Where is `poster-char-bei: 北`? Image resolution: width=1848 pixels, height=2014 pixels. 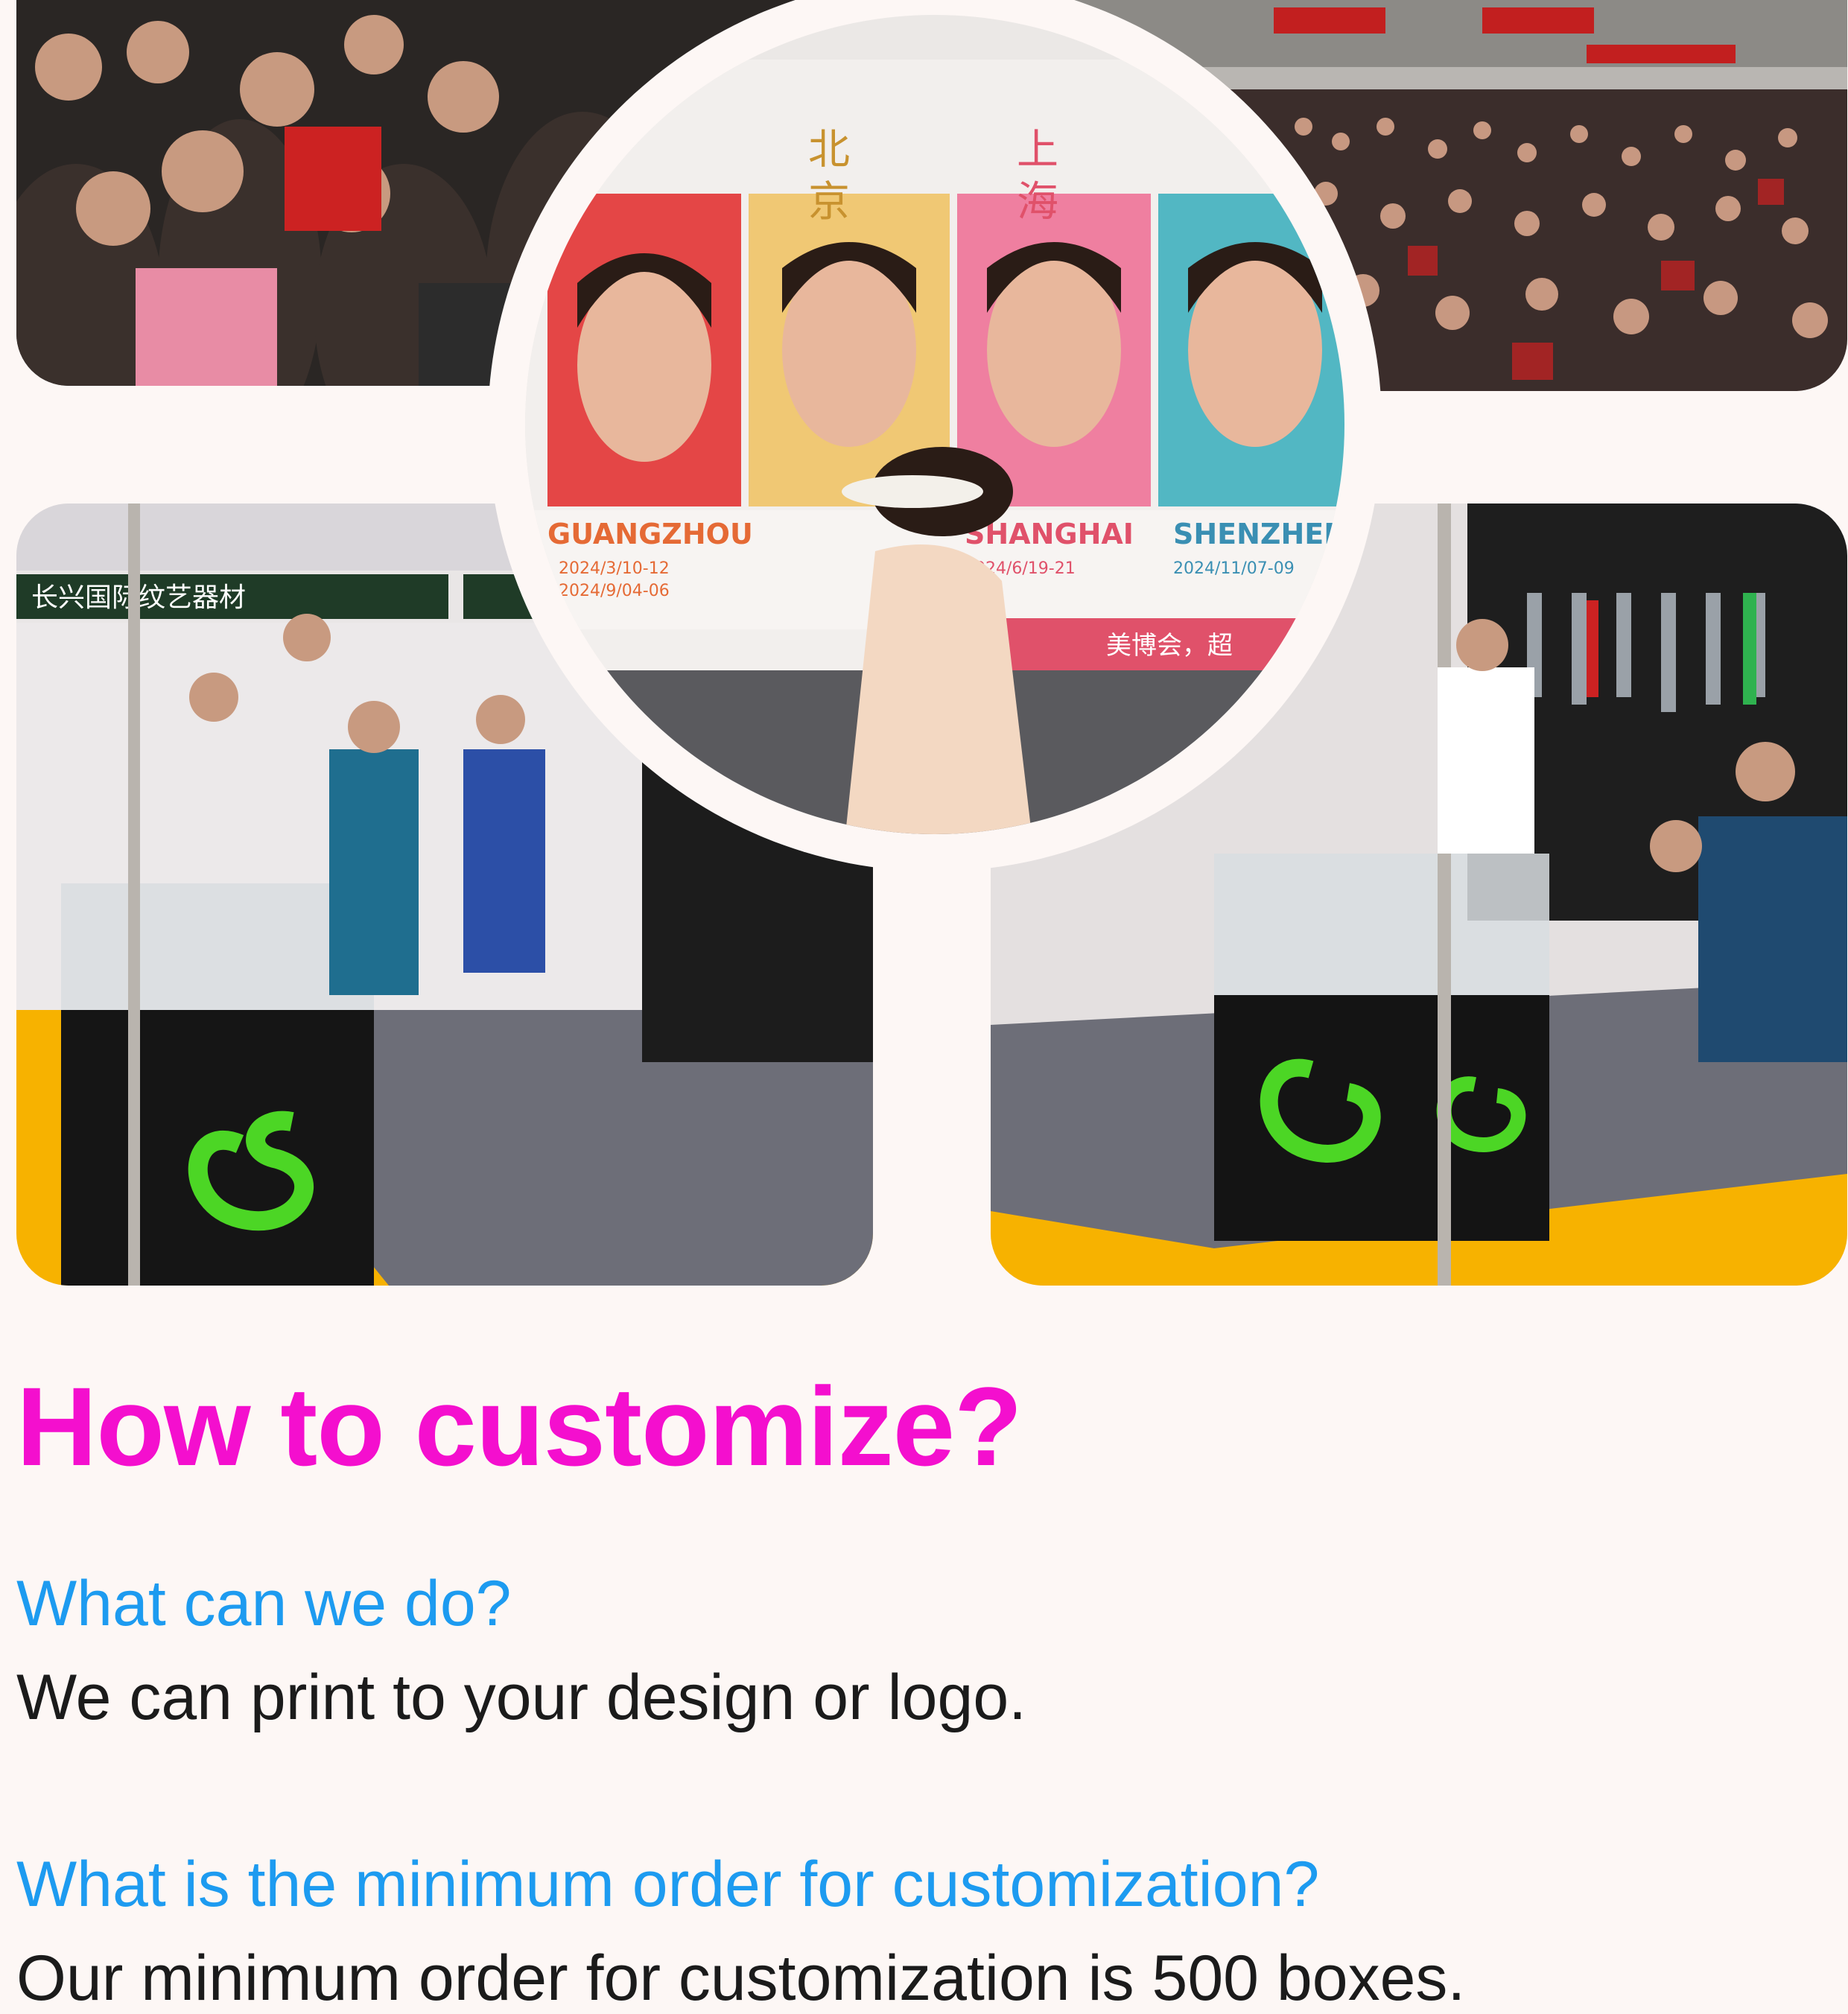
poster-char-bei: 北 is located at coordinates (829, 150).